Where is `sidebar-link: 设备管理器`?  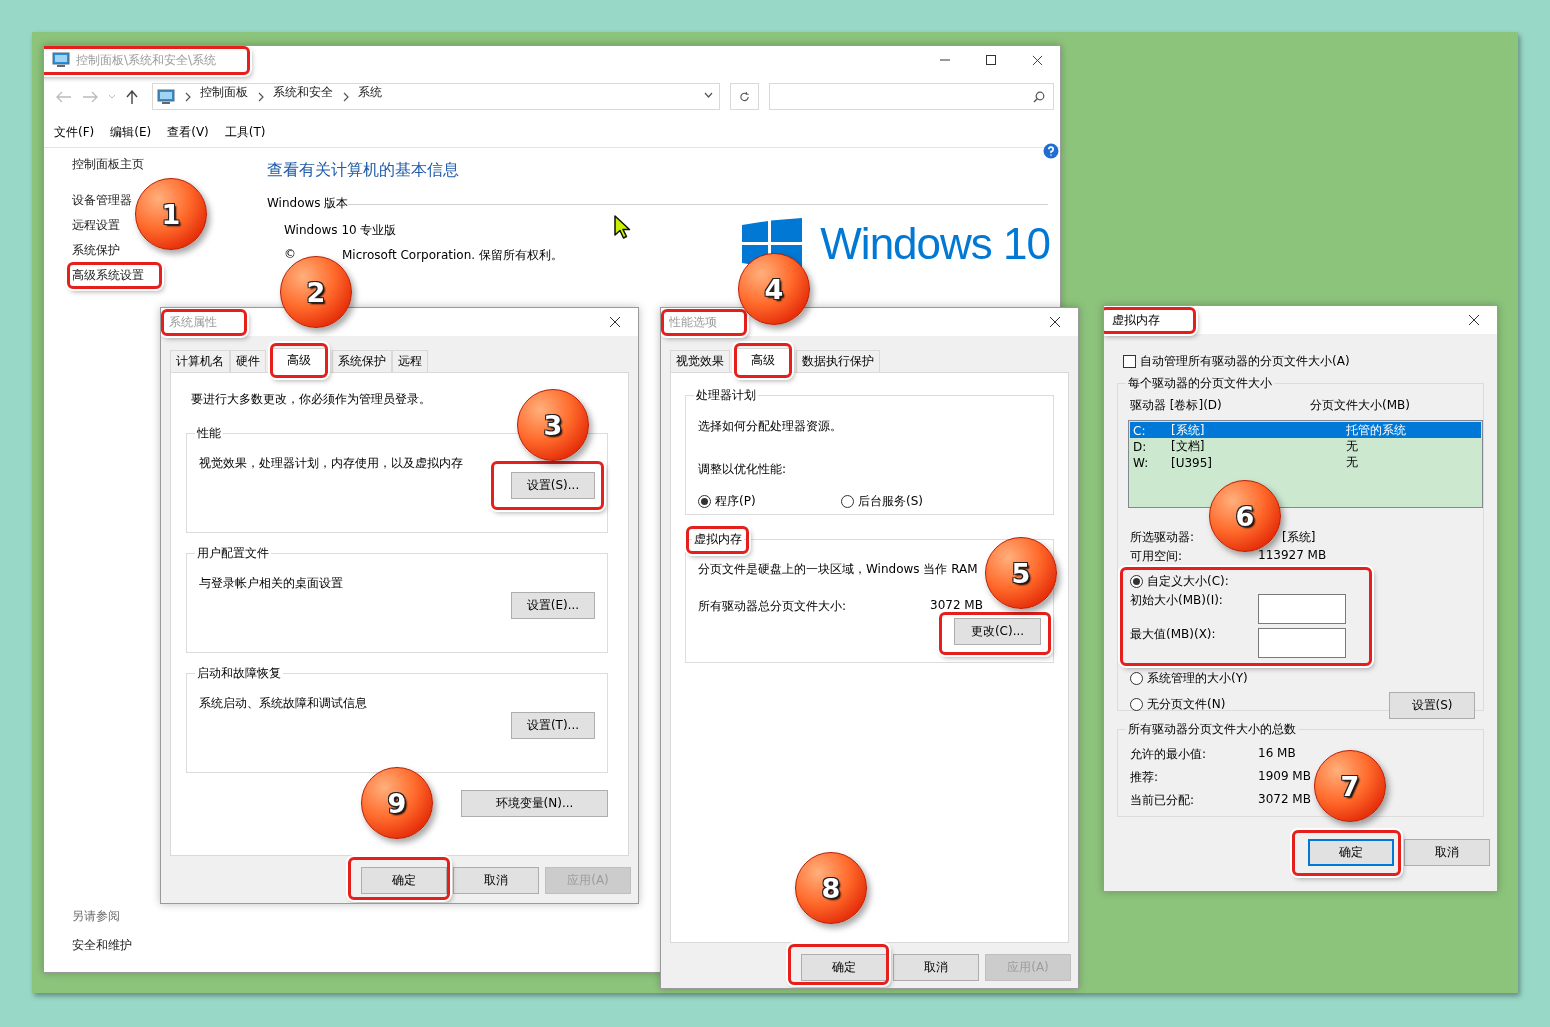
sidebar-link: 设备管理器 is located at coordinates (102, 200).